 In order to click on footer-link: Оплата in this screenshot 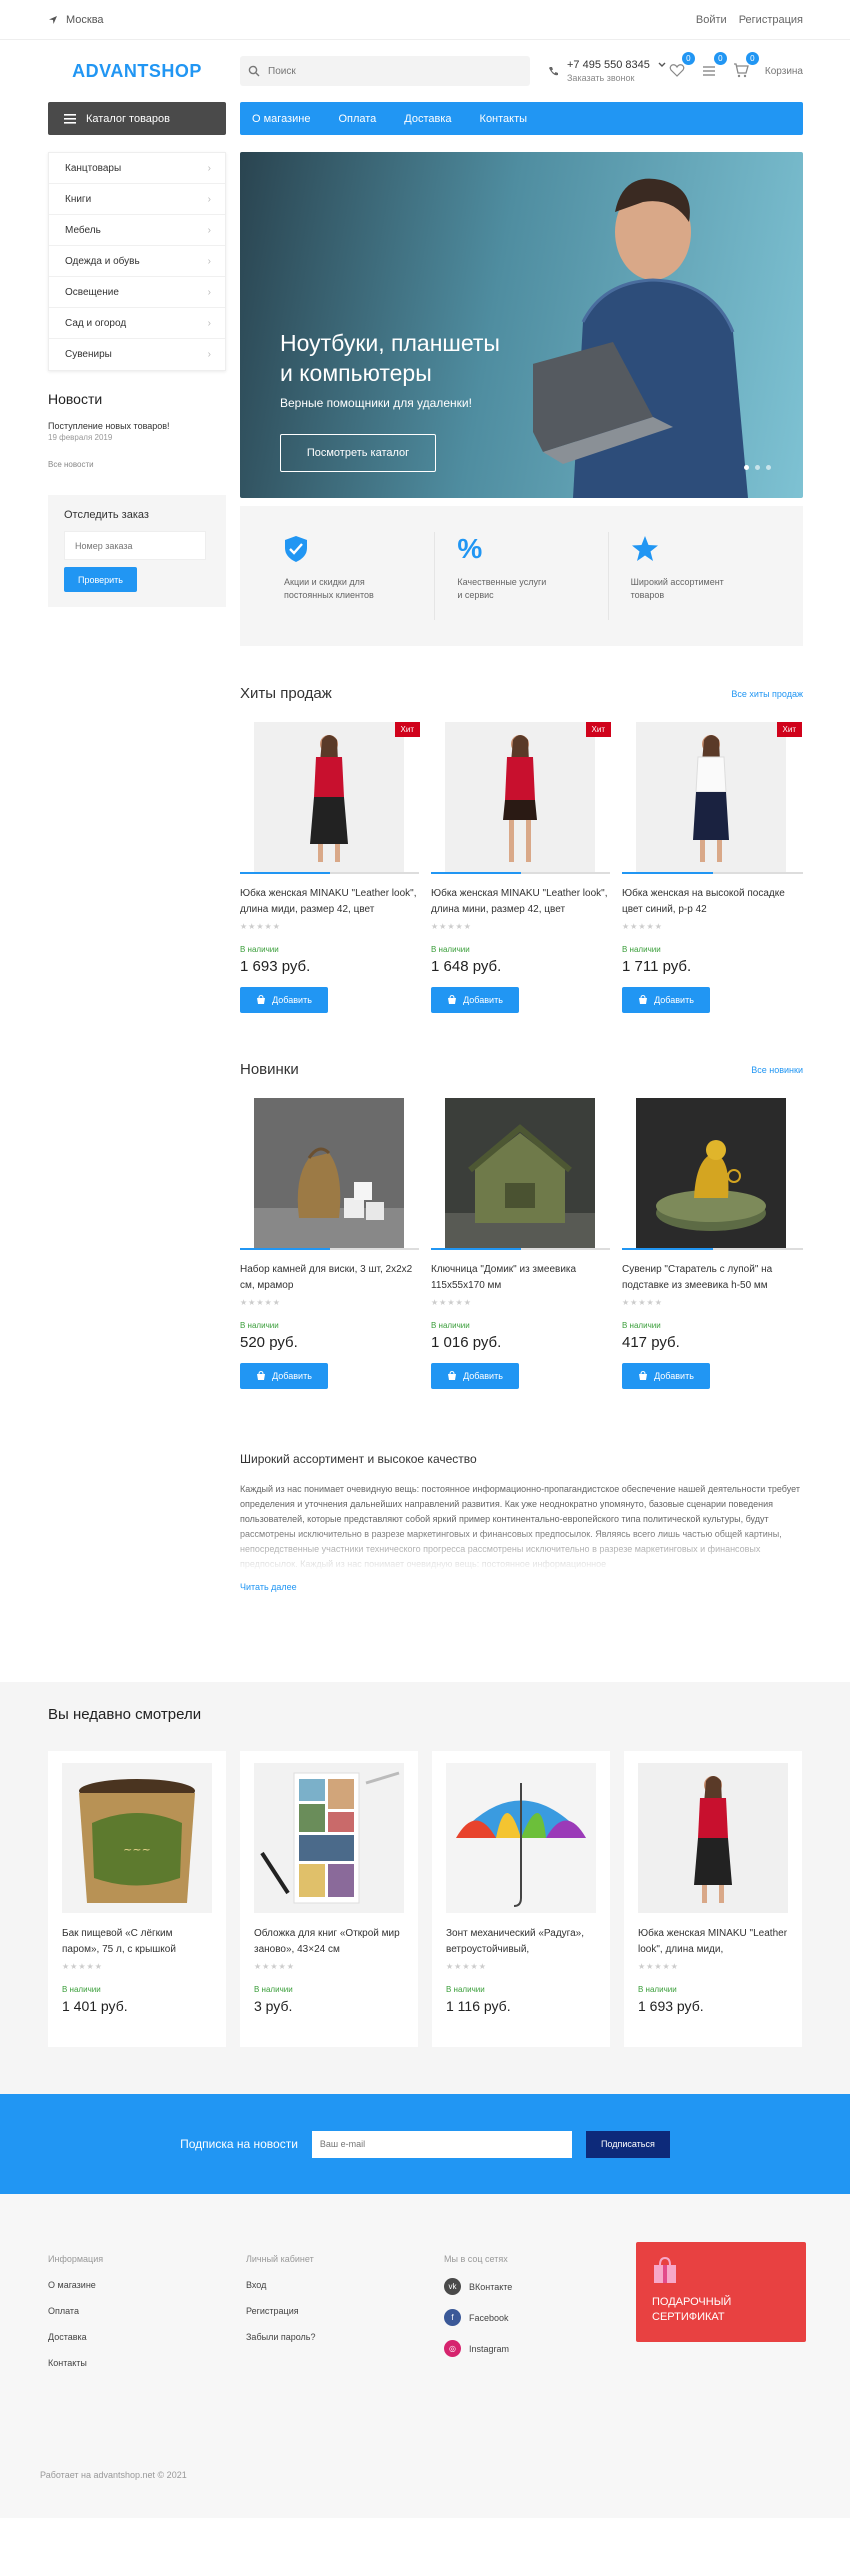, I will do `click(147, 2311)`.